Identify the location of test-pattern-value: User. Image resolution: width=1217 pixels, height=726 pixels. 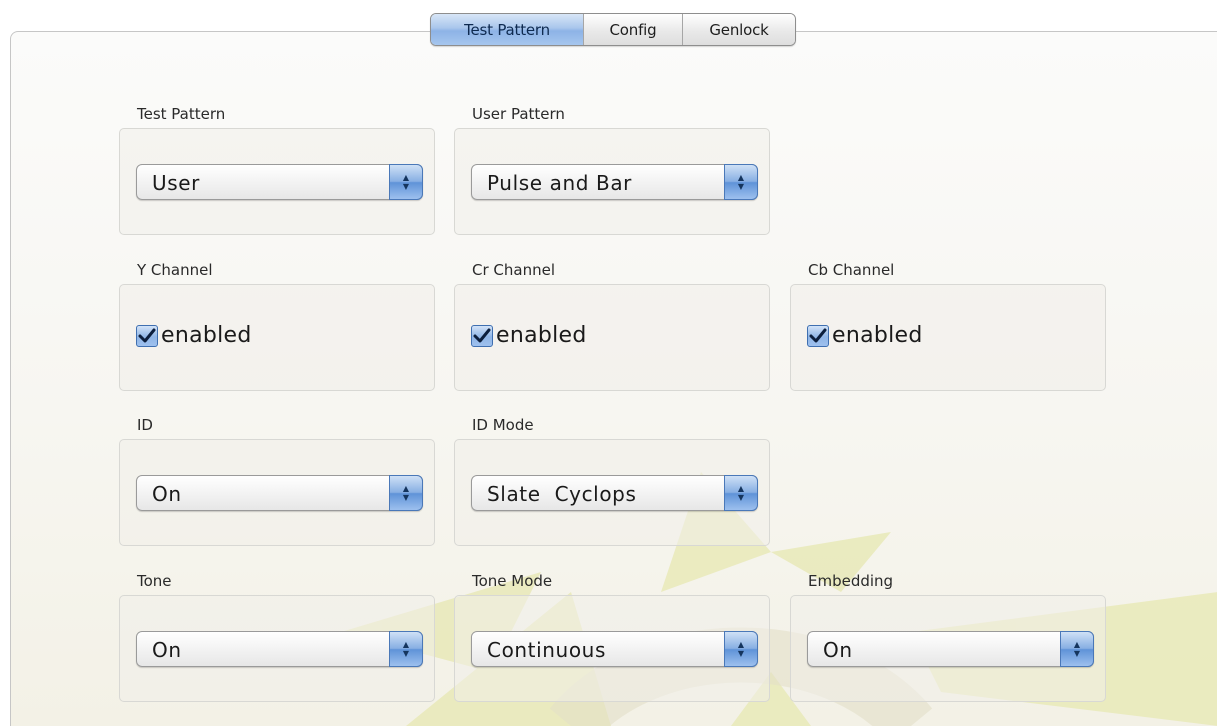
(176, 183).